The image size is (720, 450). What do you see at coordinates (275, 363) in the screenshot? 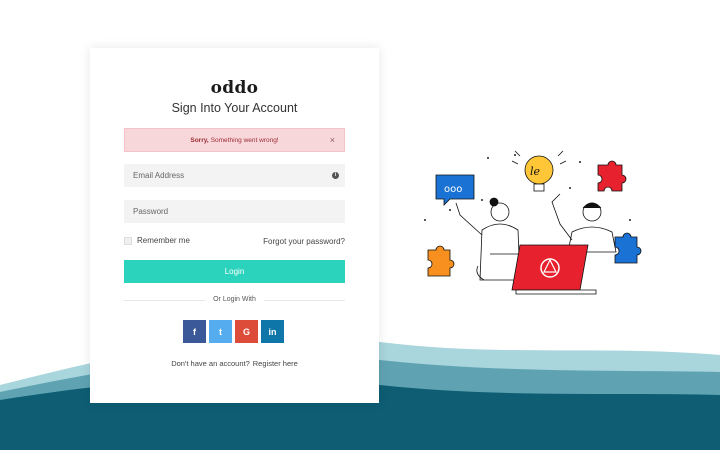
I see `register-link: Register here` at bounding box center [275, 363].